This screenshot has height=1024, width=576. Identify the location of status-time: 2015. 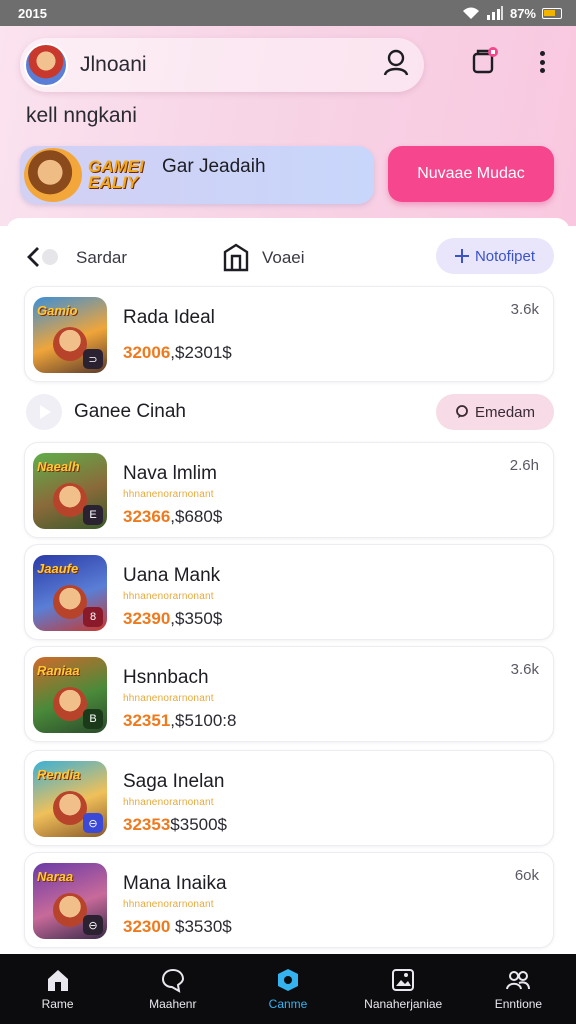
(32, 13).